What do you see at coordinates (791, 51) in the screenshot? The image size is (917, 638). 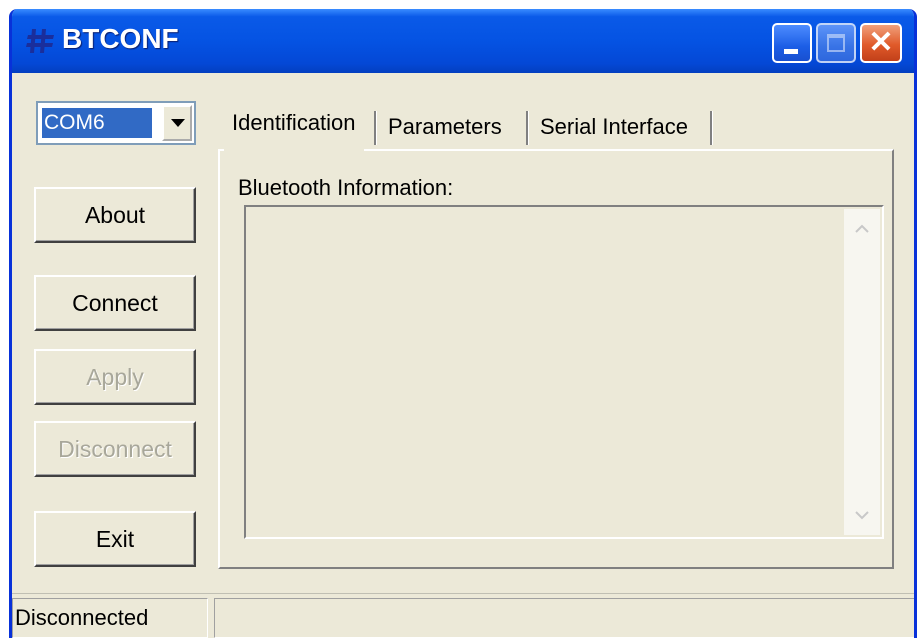 I see `minimize-icon` at bounding box center [791, 51].